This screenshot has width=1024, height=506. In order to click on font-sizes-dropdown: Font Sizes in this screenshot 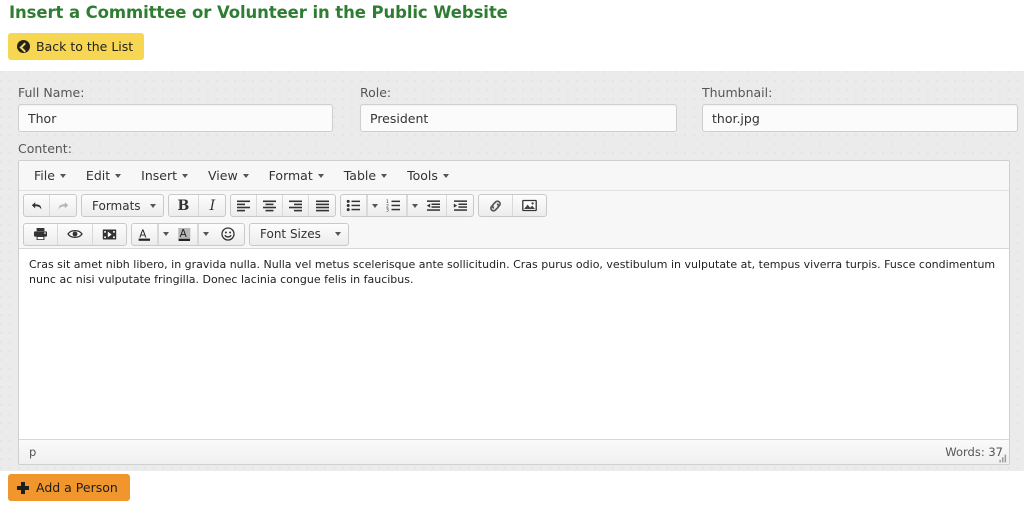, I will do `click(299, 234)`.